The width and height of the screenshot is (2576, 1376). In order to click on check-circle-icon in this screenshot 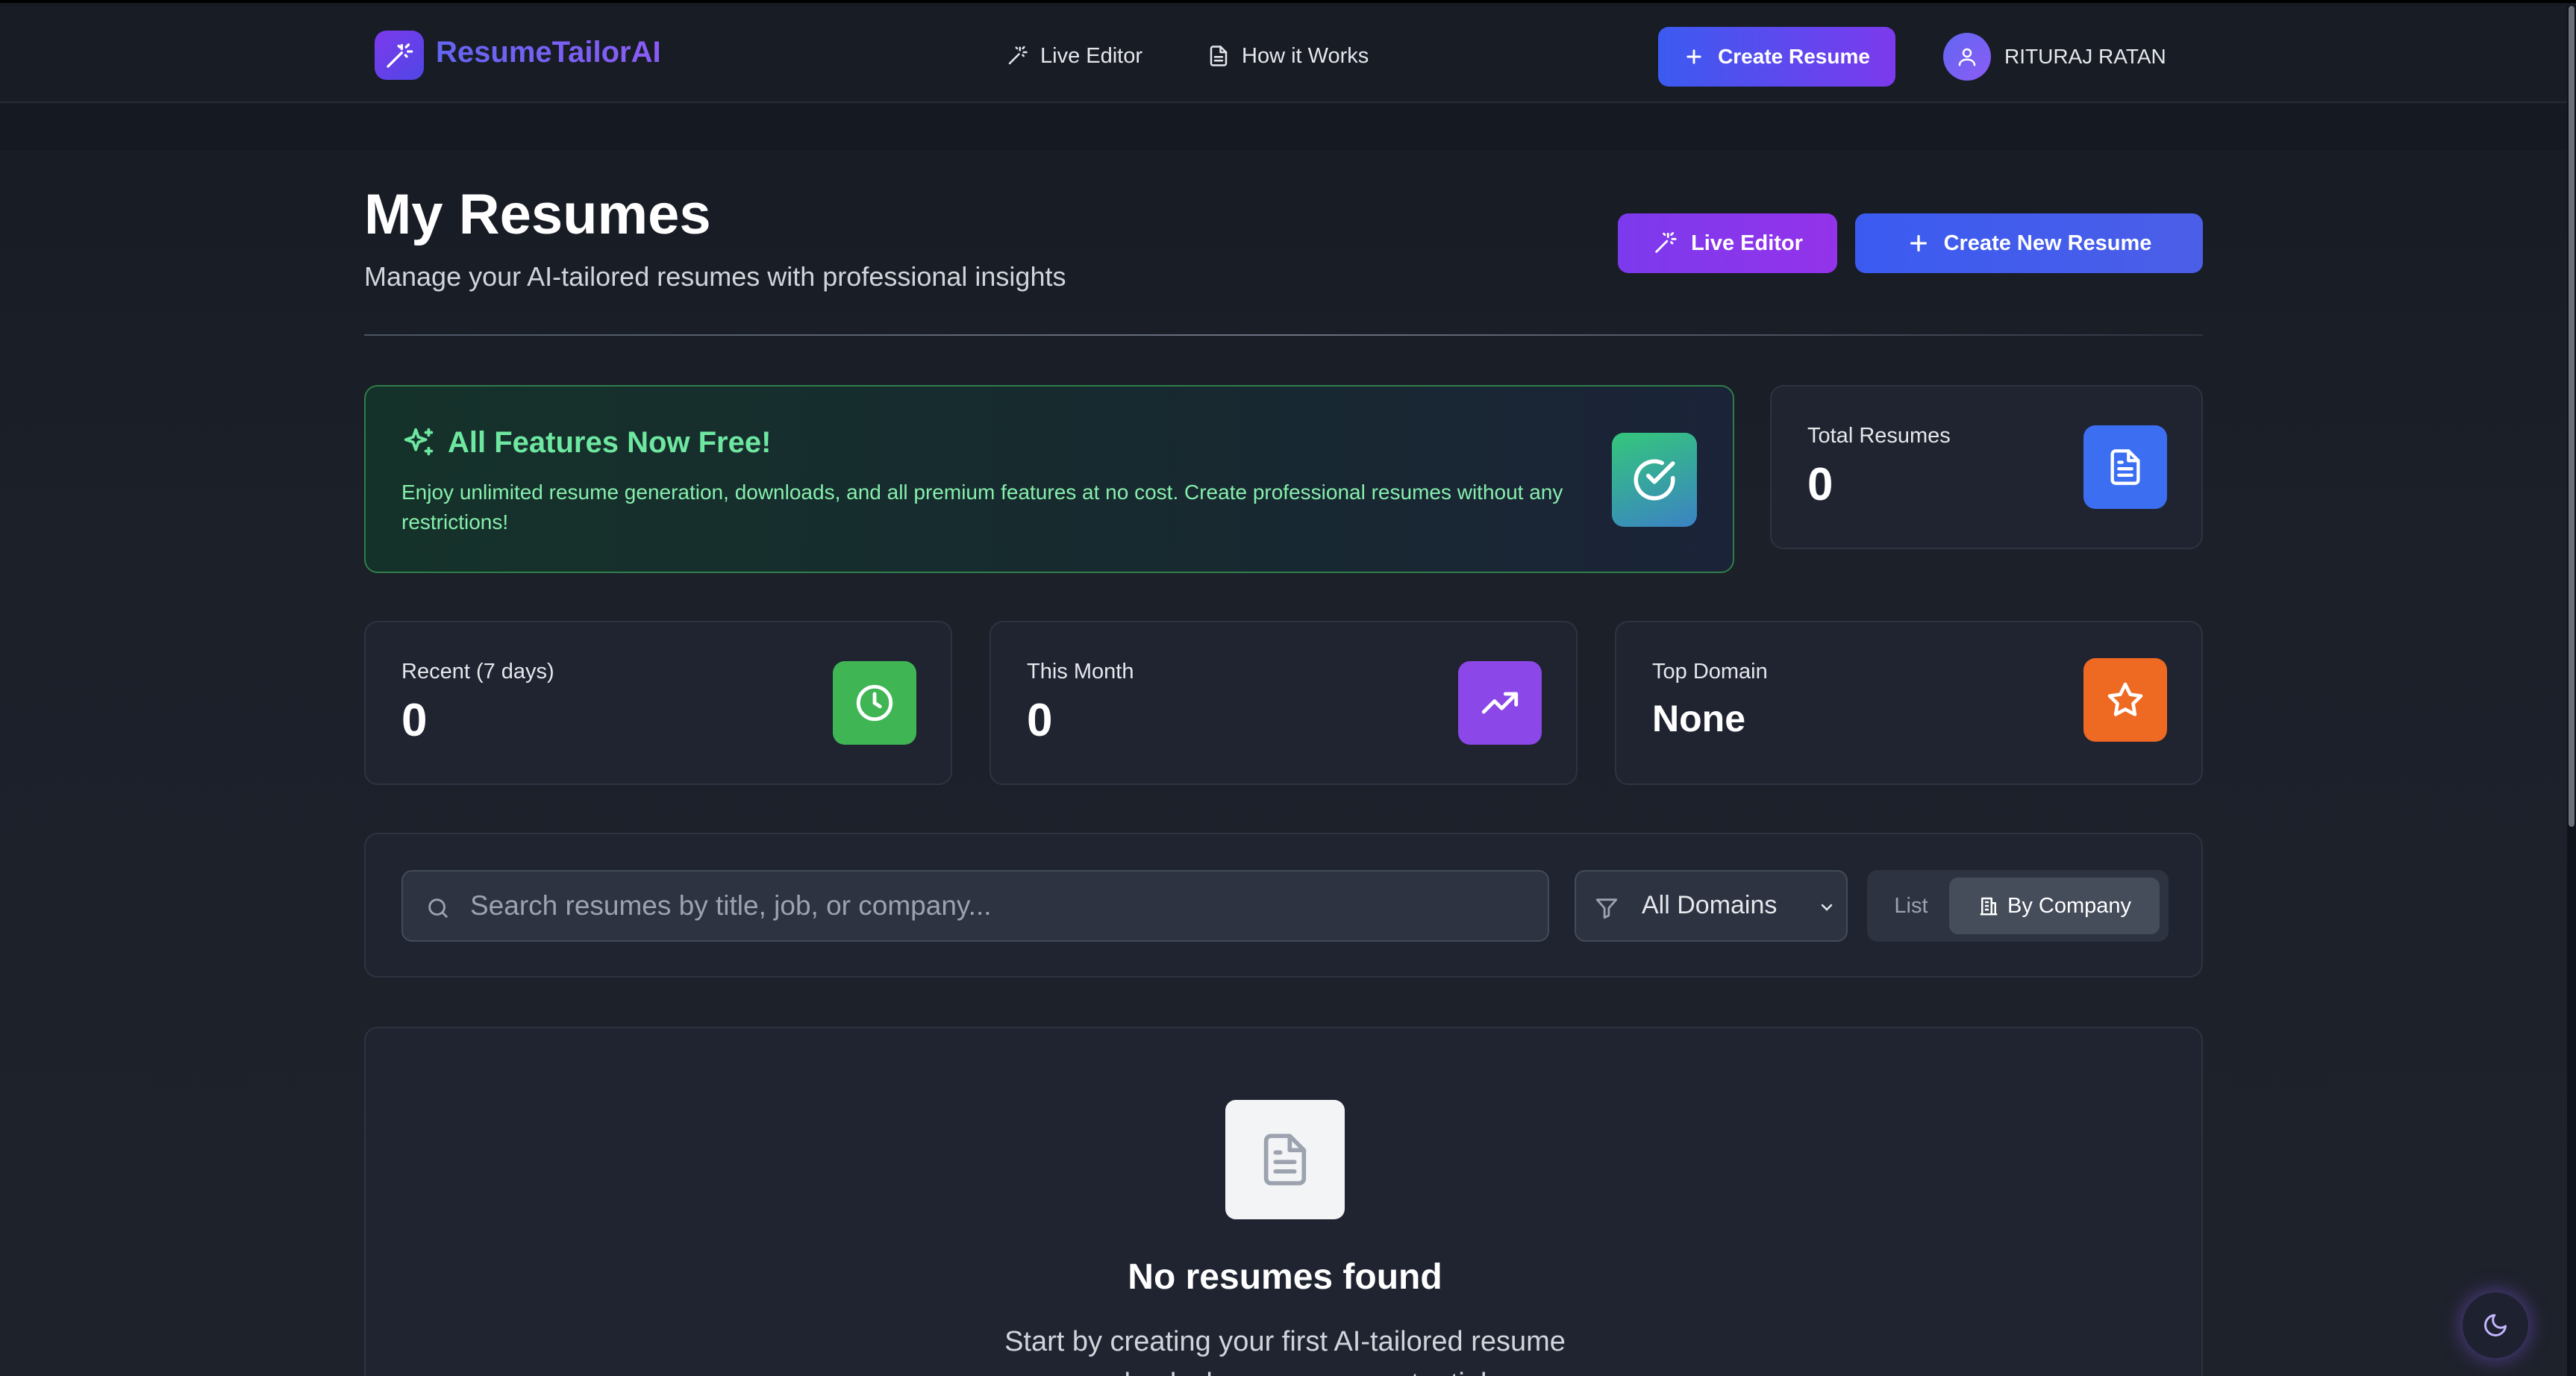, I will do `click(1654, 480)`.